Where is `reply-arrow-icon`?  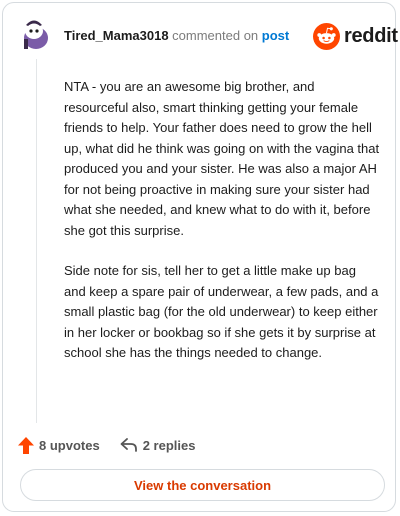 reply-arrow-icon is located at coordinates (128, 445).